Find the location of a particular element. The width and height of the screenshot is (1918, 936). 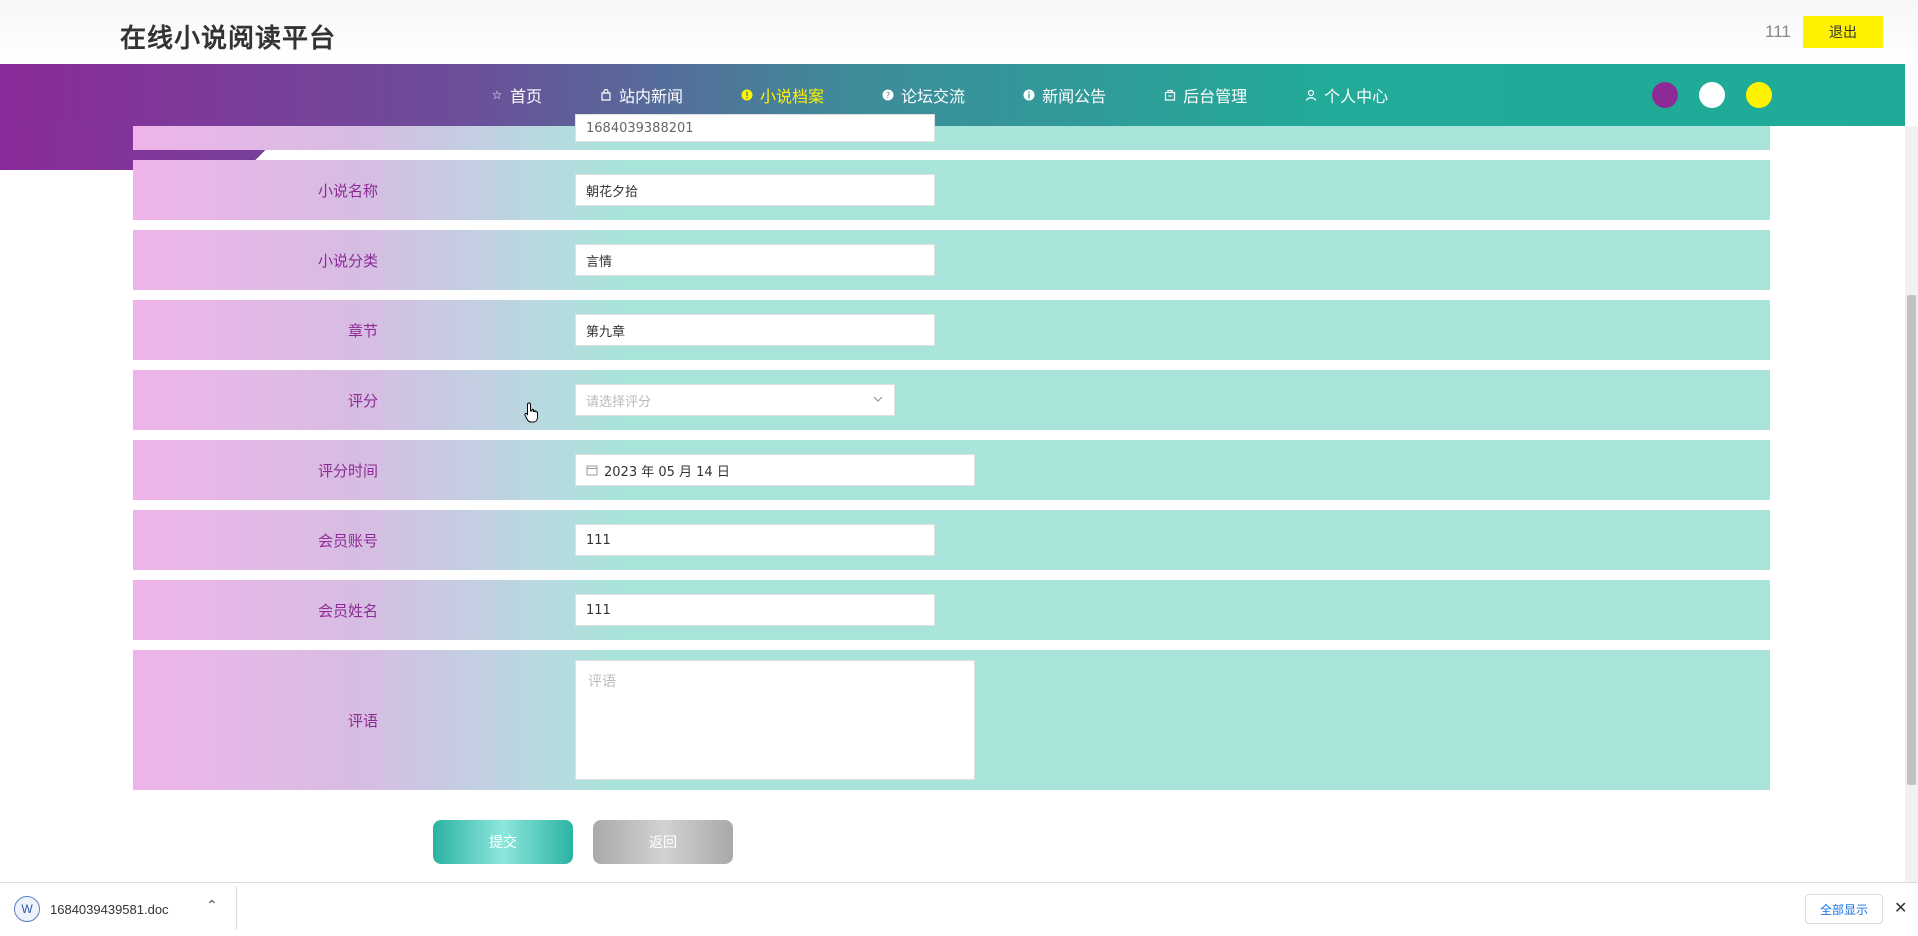

nav-item-novel-archive: 小说档案 is located at coordinates (782, 95).